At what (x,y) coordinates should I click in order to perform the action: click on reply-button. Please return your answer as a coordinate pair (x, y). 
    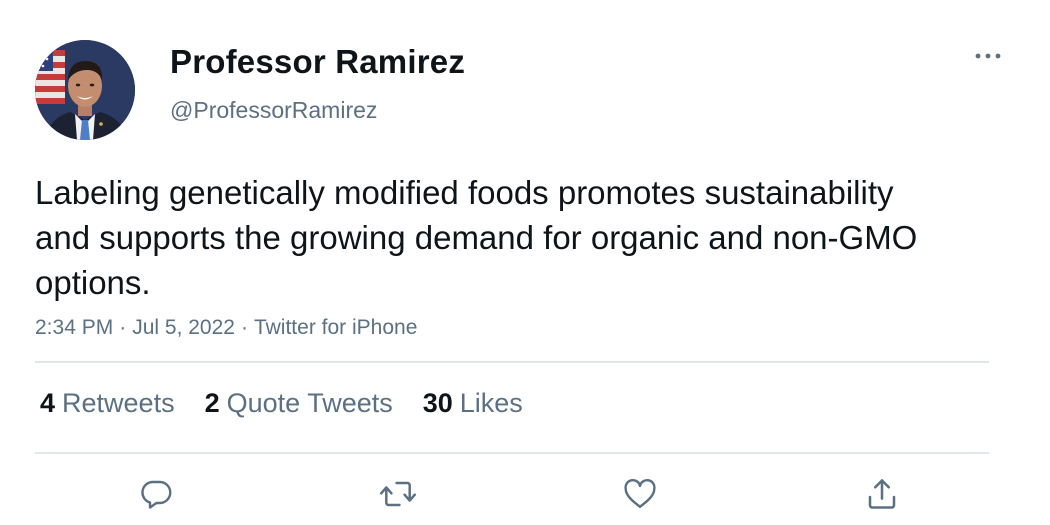
    Looking at the image, I should click on (156, 494).